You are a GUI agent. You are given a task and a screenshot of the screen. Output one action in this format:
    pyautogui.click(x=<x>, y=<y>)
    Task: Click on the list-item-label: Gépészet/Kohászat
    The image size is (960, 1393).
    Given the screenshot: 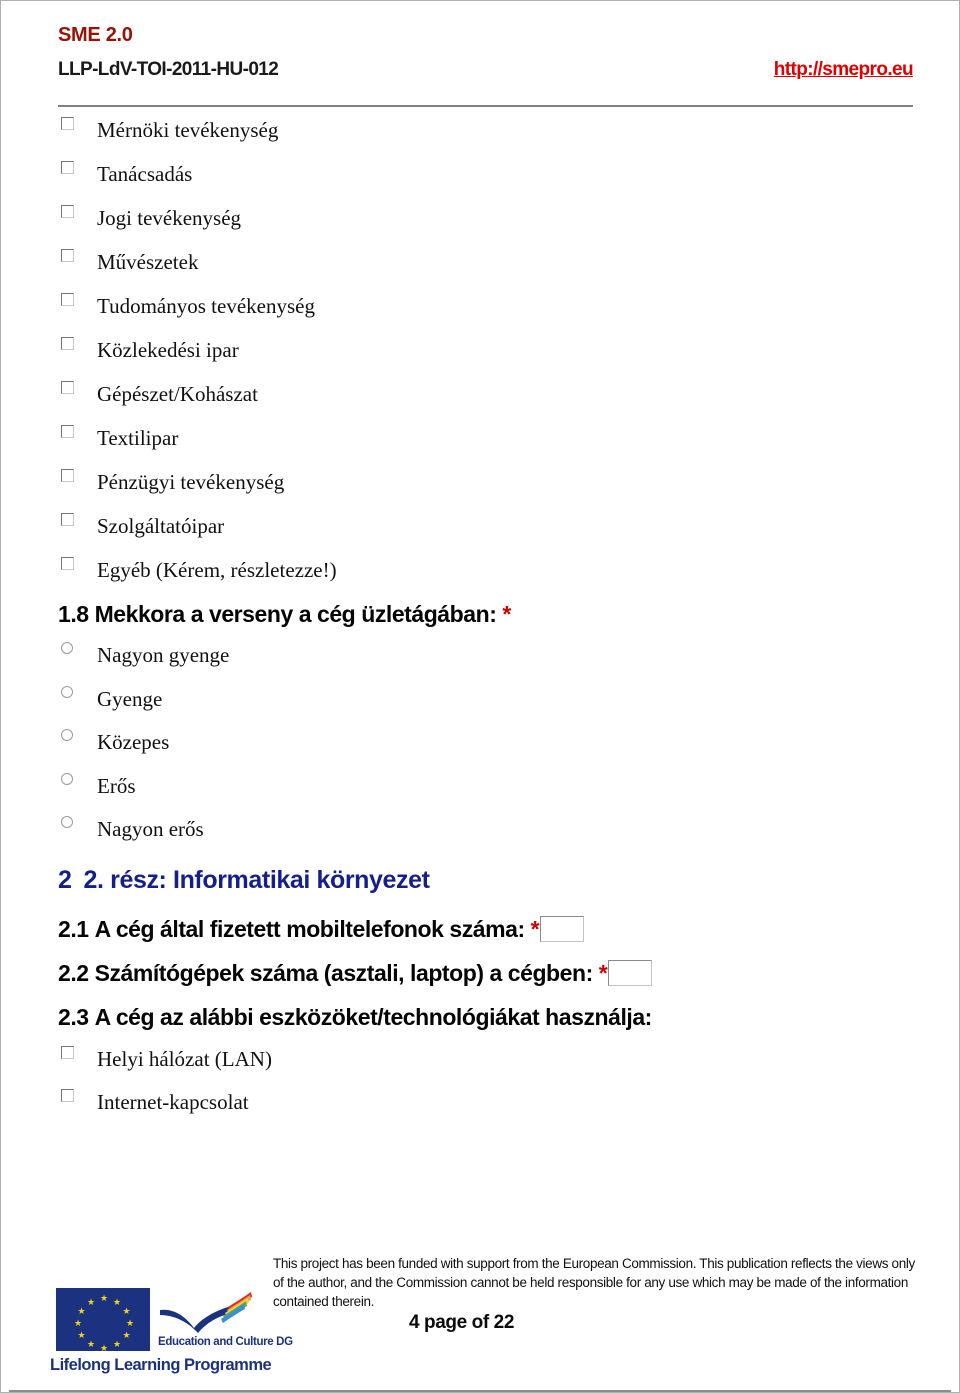 What is the action you would take?
    pyautogui.click(x=177, y=394)
    